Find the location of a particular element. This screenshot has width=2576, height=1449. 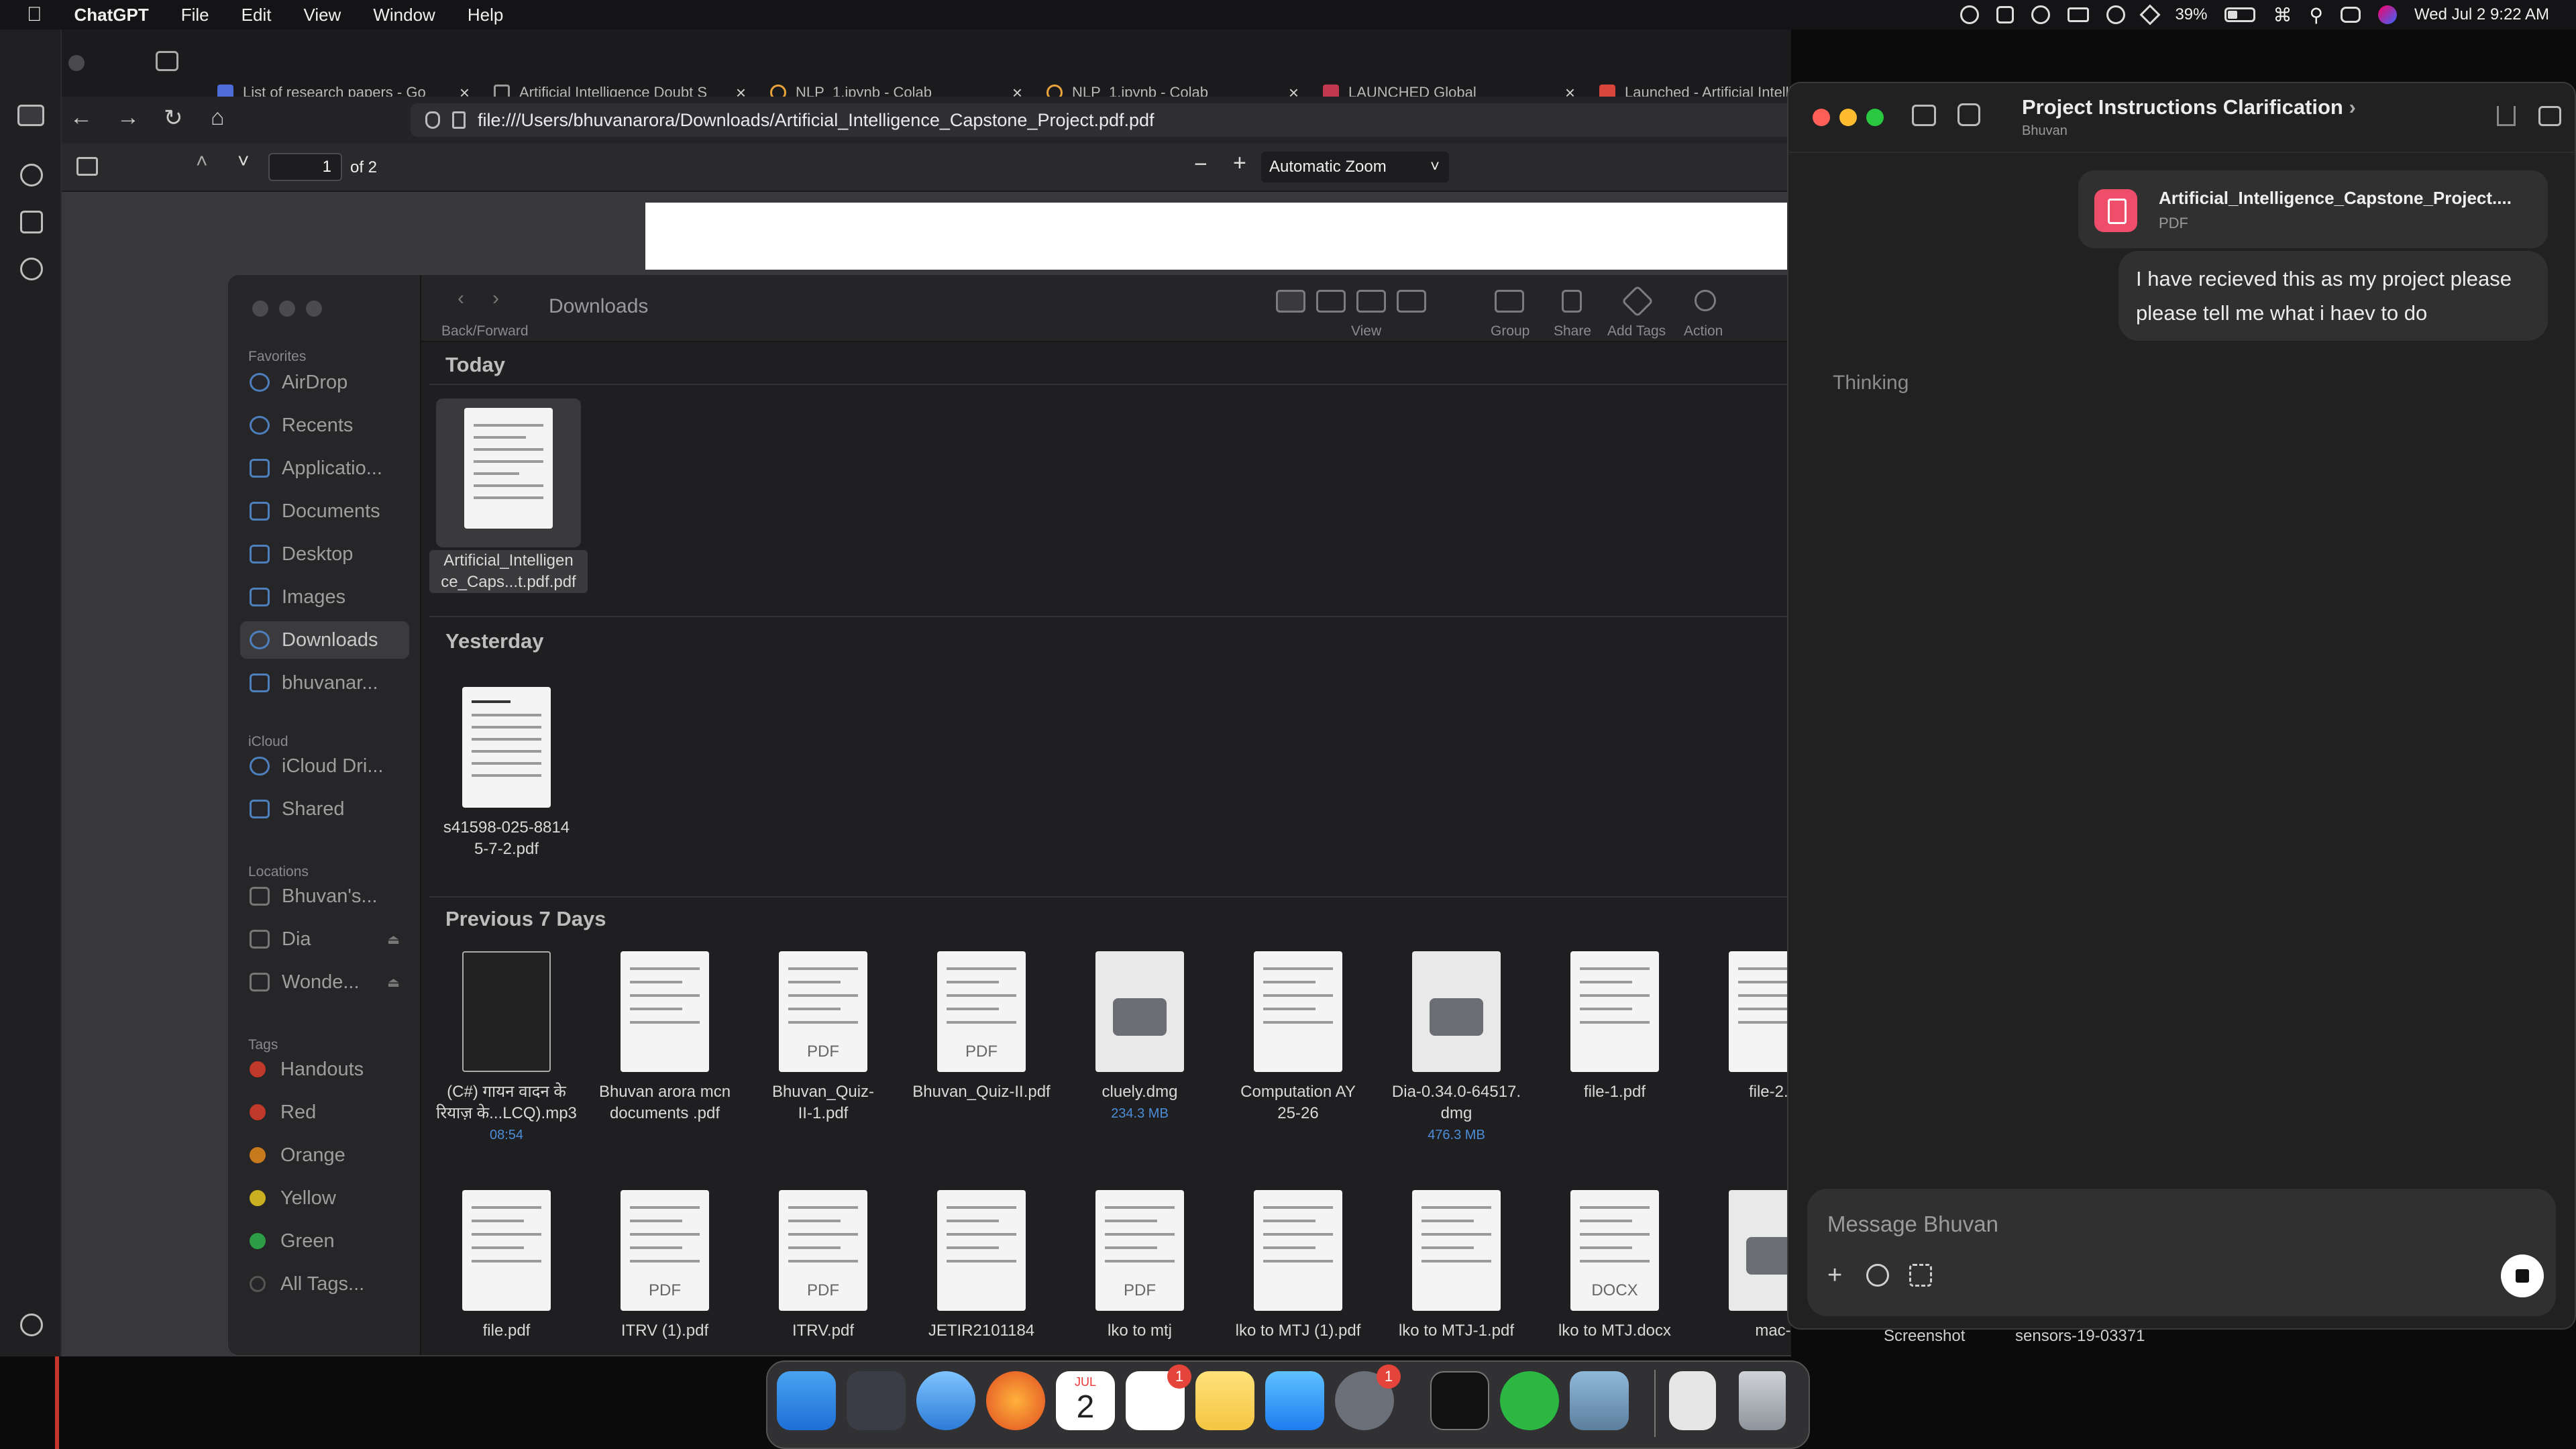

chat-close-button is located at coordinates (1821, 117).